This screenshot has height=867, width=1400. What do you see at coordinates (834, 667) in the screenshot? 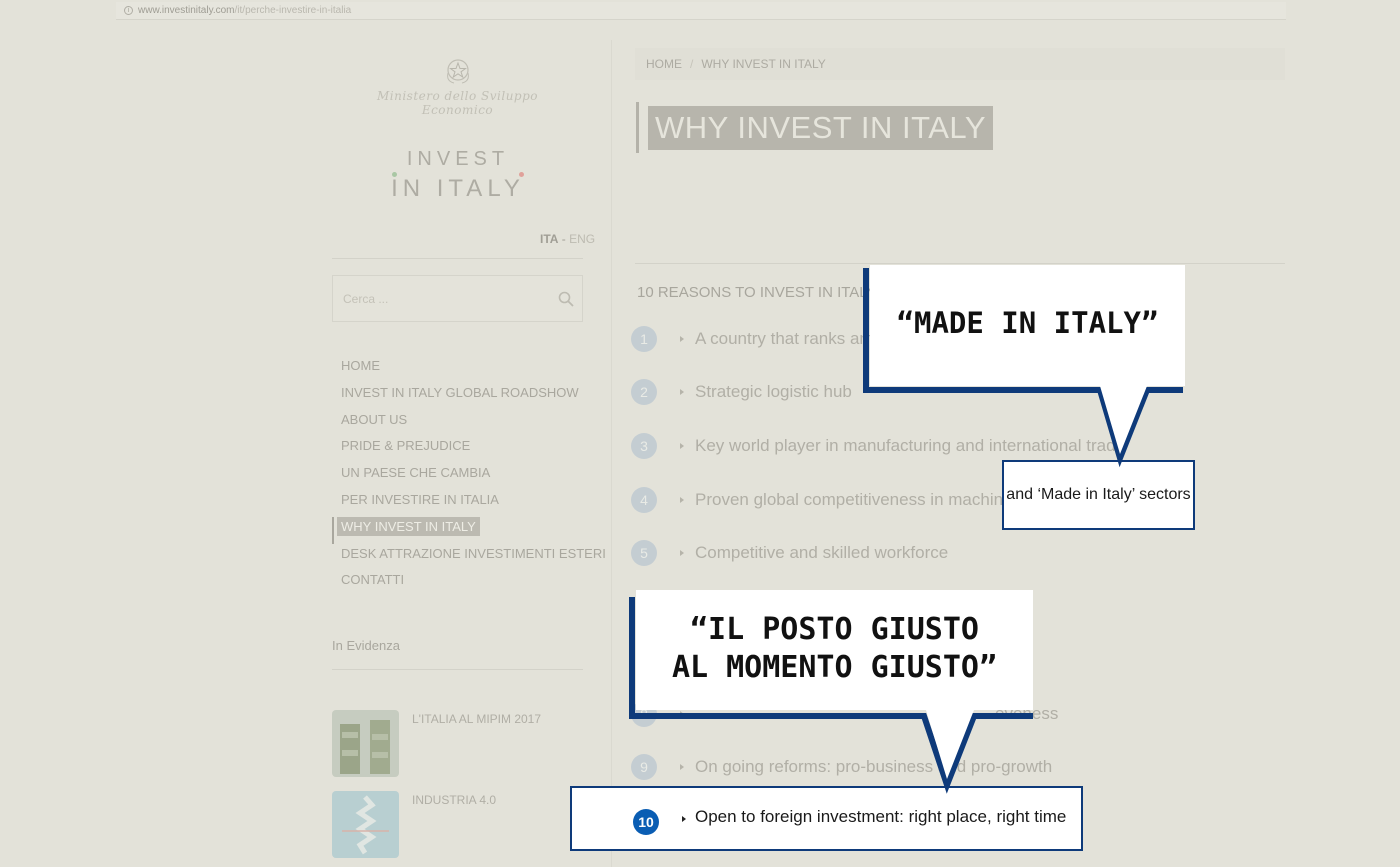
I see `posto-line2: AL MOMENTO GIUSTO”` at bounding box center [834, 667].